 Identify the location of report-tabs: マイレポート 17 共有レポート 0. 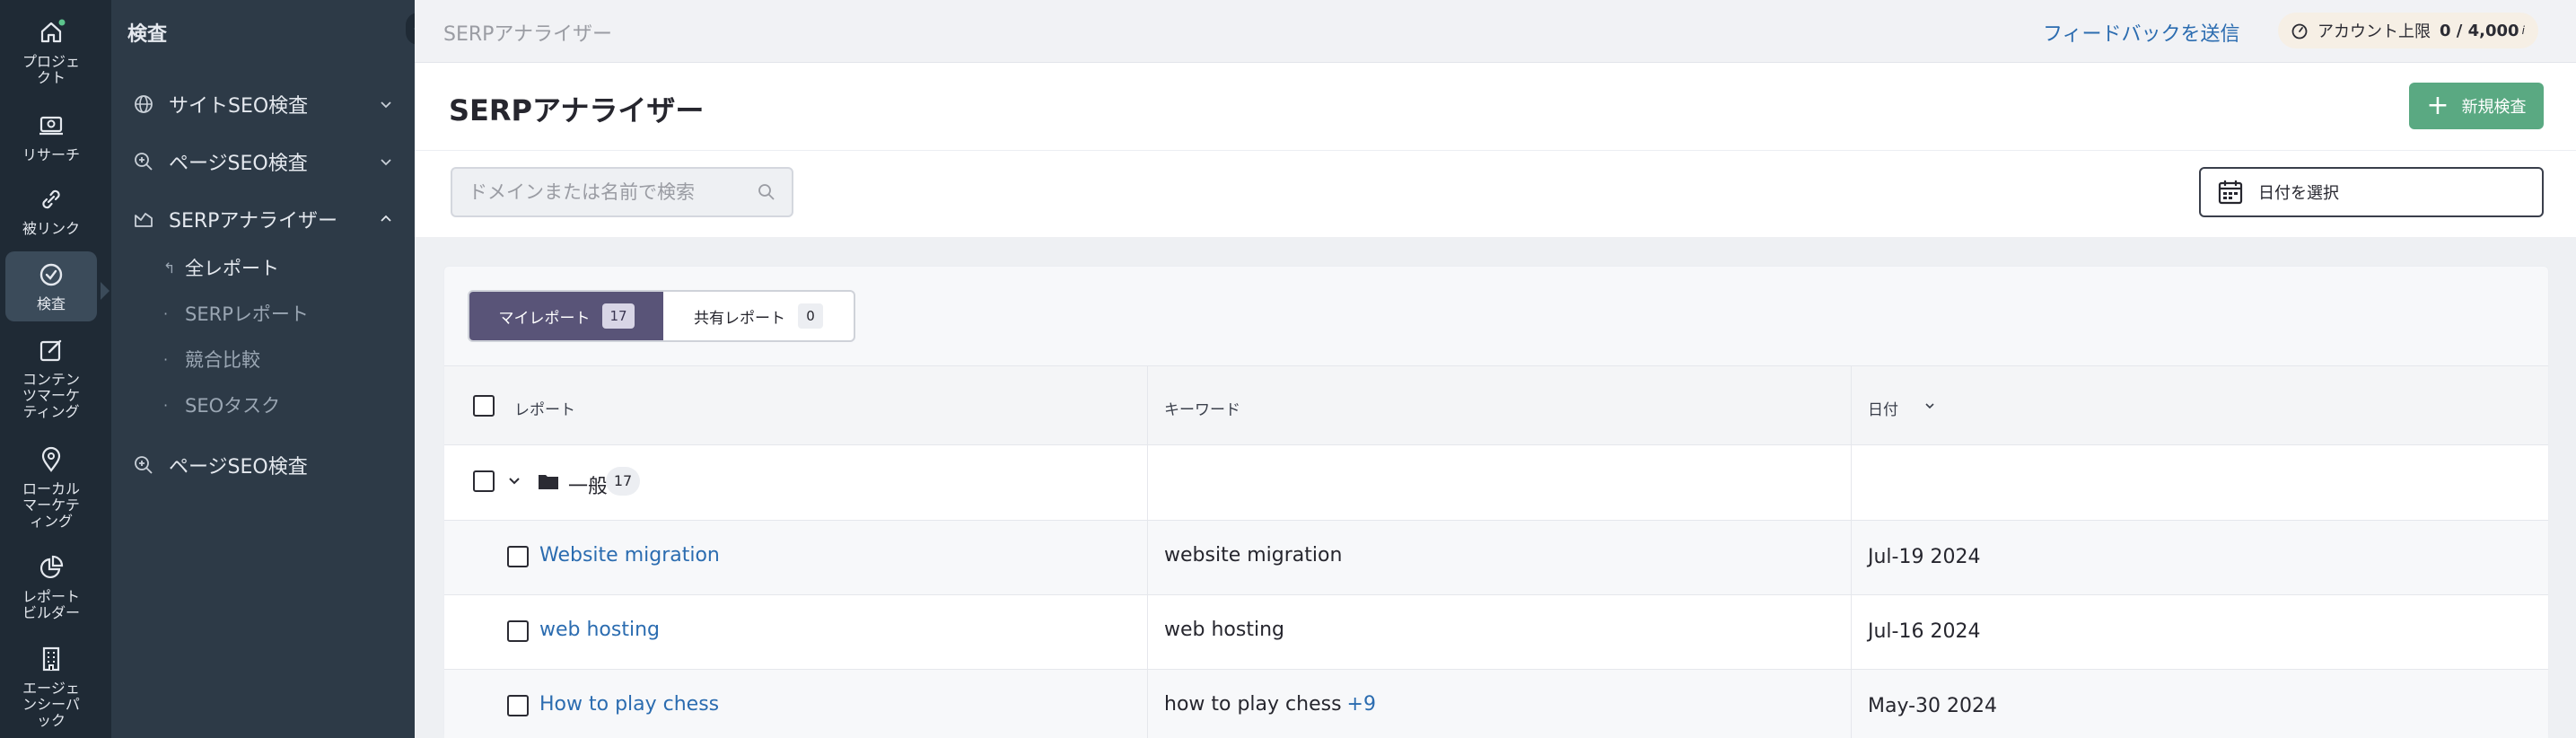
(661, 316).